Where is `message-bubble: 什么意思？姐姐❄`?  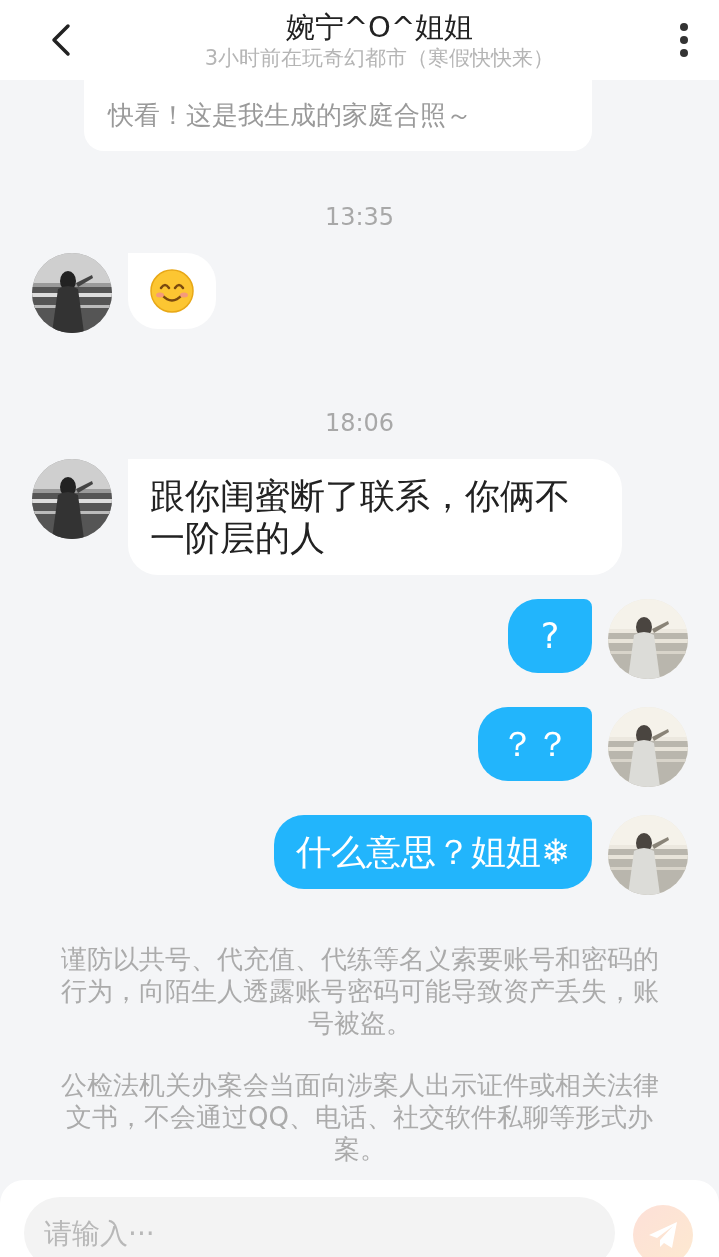
message-bubble: 什么意思？姐姐❄ is located at coordinates (432, 852).